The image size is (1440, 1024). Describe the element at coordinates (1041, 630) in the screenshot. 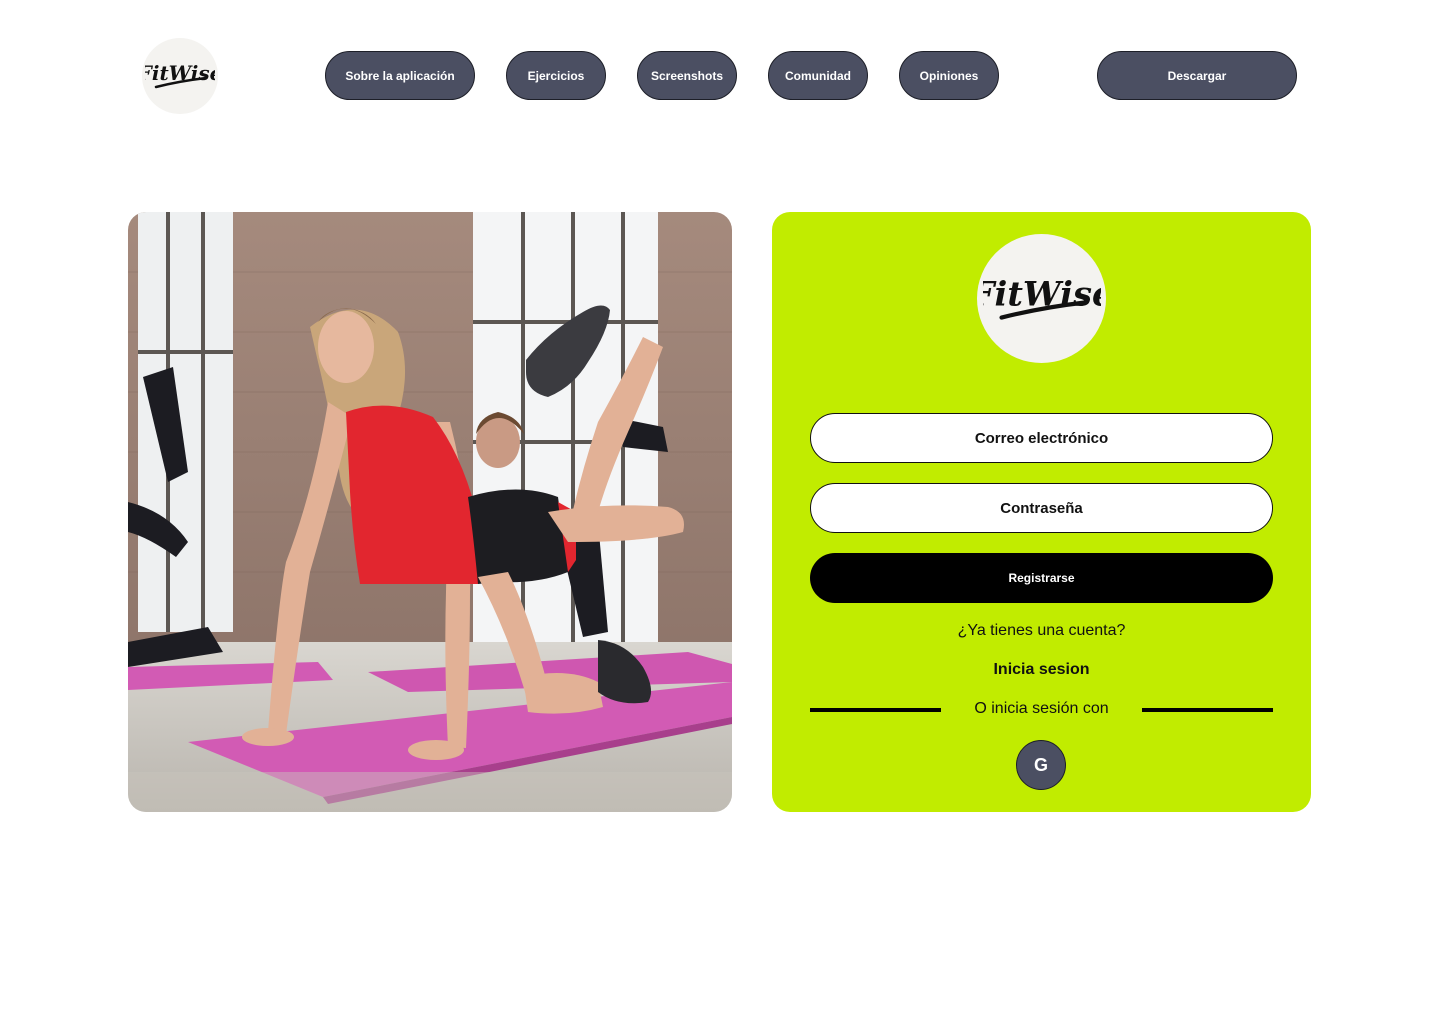

I see `have-account-text: ¿Ya tienes una cuenta?` at that location.